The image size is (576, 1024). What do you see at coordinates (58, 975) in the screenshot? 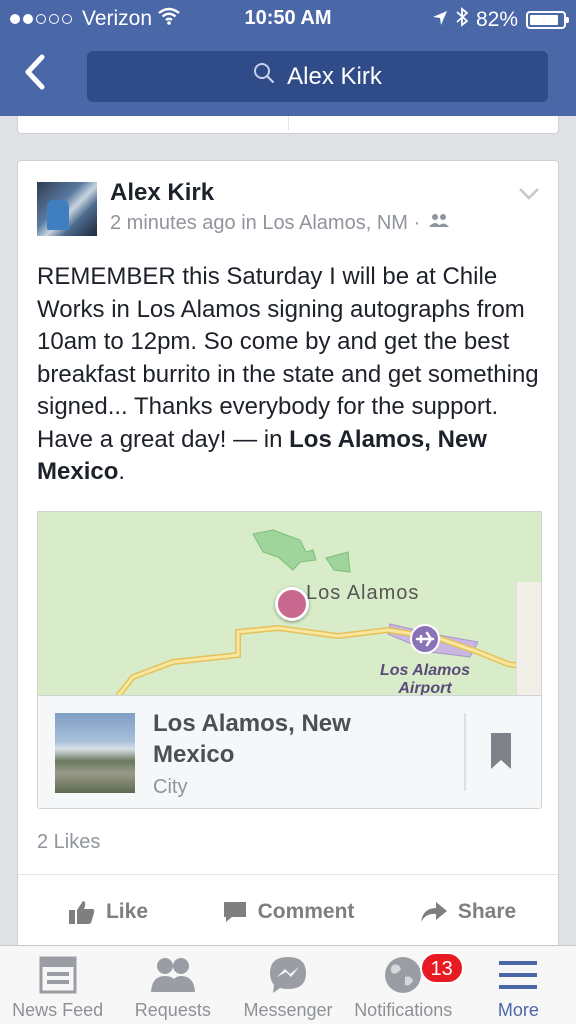
I see `news-feed-icon` at bounding box center [58, 975].